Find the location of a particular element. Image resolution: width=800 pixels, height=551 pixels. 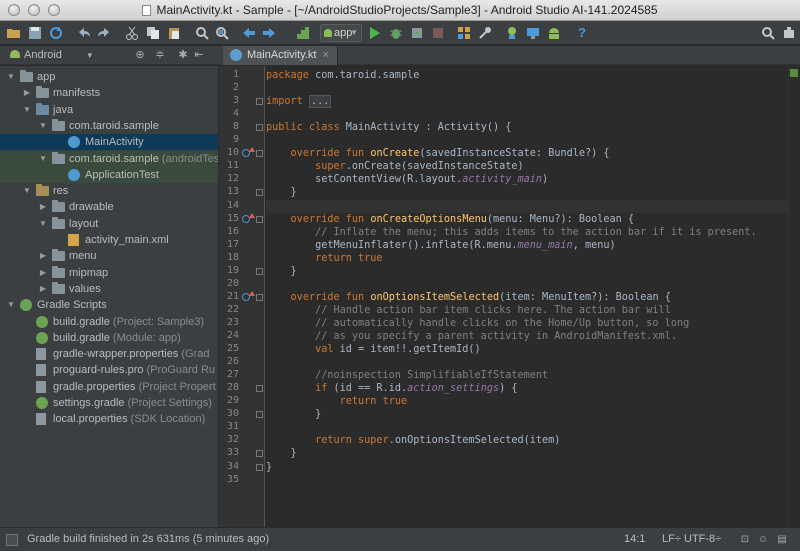

event-log-icon: ▤ is located at coordinates (782, 540).